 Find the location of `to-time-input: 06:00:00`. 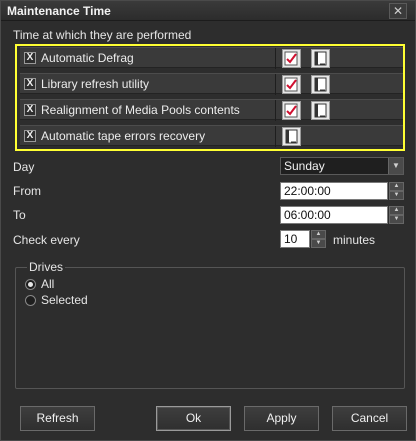

to-time-input: 06:00:00 is located at coordinates (334, 215).